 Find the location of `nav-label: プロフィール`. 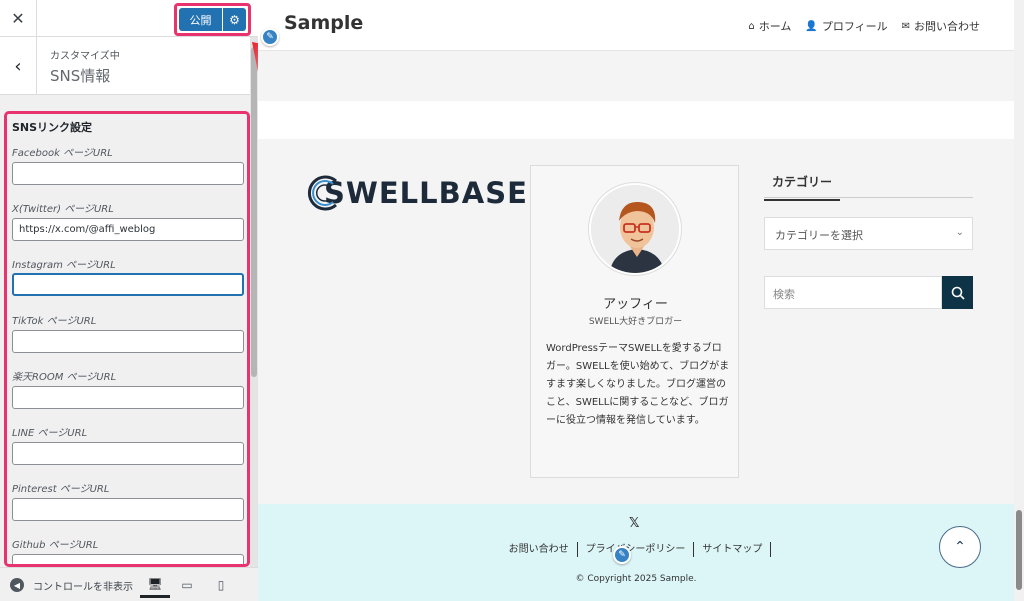

nav-label: プロフィール is located at coordinates (854, 26).